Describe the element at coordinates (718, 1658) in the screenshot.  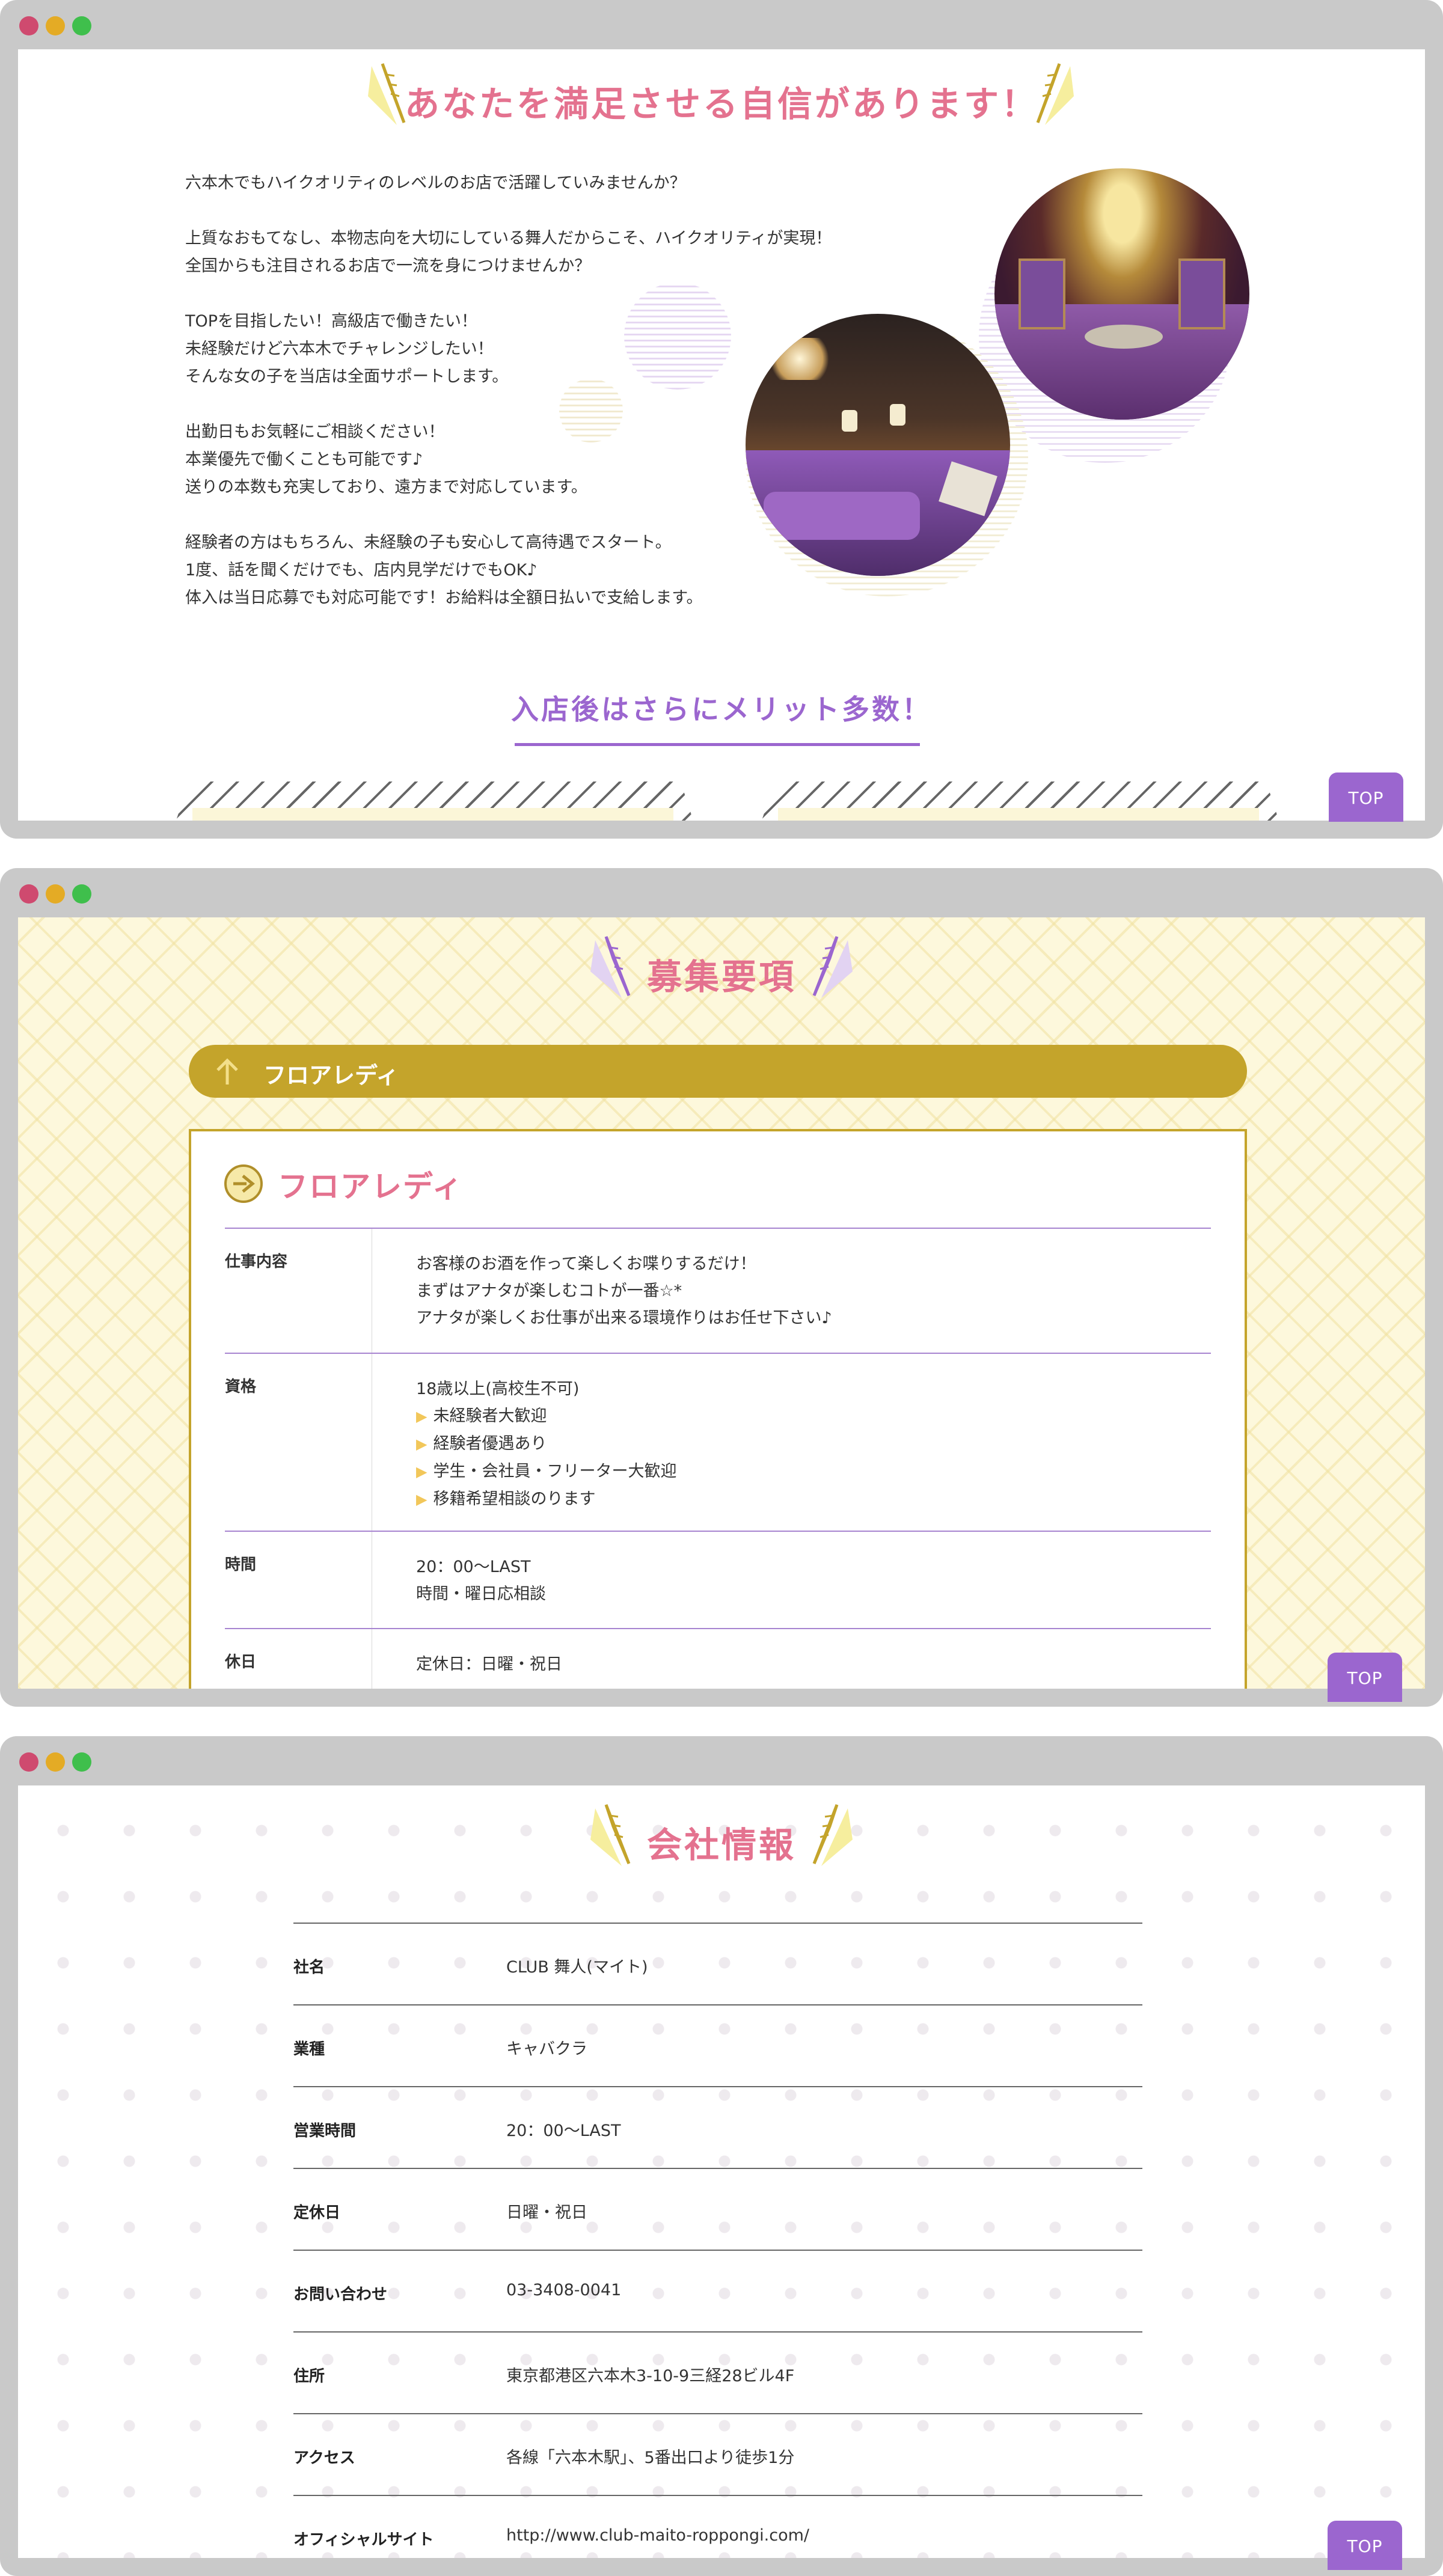
I see `detail-row-holiday: 休日 定休日：日曜・祝日` at that location.